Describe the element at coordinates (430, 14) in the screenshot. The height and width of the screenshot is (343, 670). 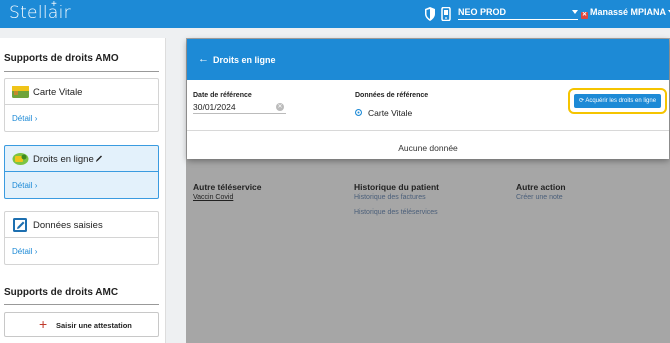
I see `shield-icon` at that location.